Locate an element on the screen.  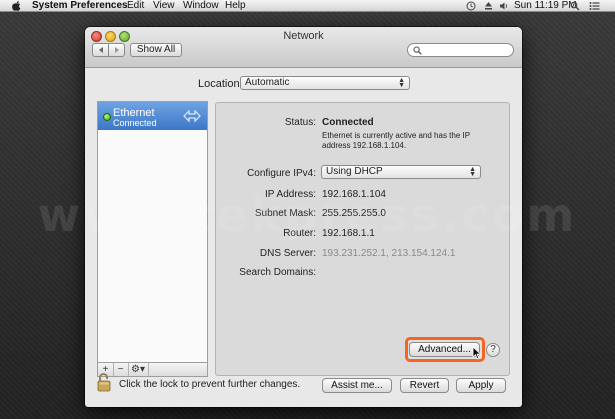
search-field is located at coordinates (460, 50).